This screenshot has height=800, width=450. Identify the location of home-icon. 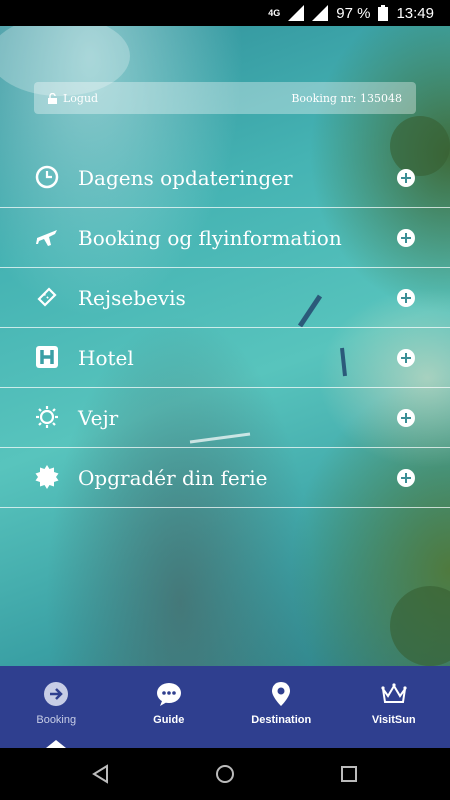
(225, 774).